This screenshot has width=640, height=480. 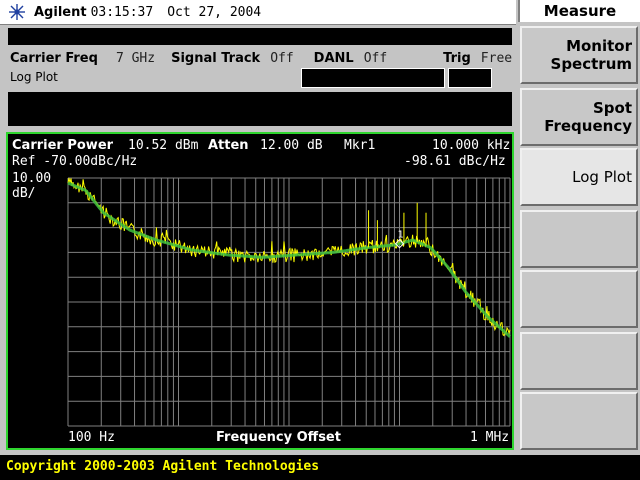 I want to click on atten-label: Atten, so click(x=228, y=145).